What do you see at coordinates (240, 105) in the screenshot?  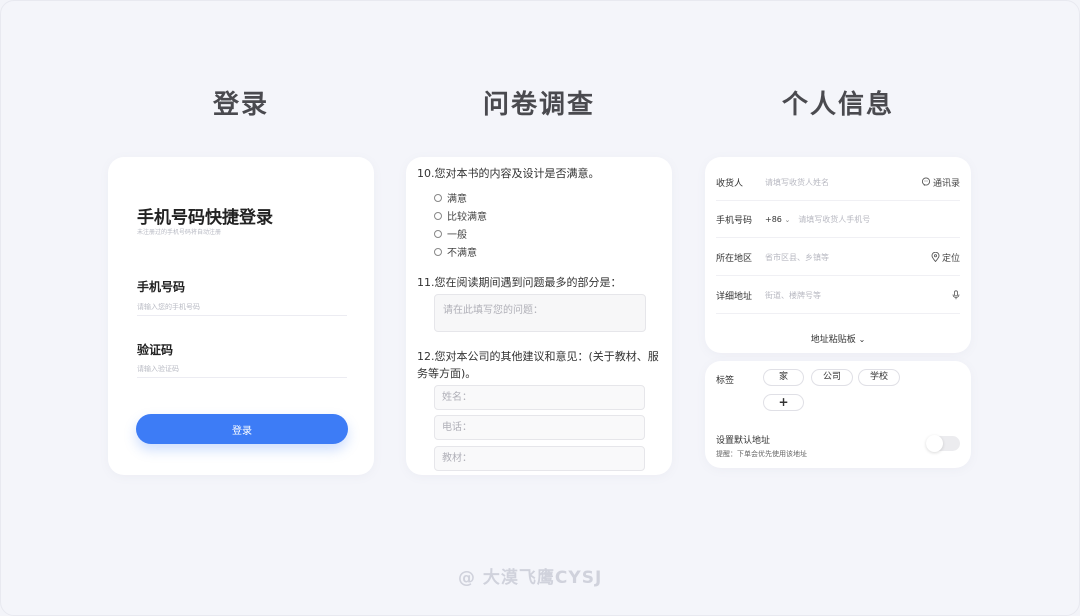 I see `section-title-login: 登录` at bounding box center [240, 105].